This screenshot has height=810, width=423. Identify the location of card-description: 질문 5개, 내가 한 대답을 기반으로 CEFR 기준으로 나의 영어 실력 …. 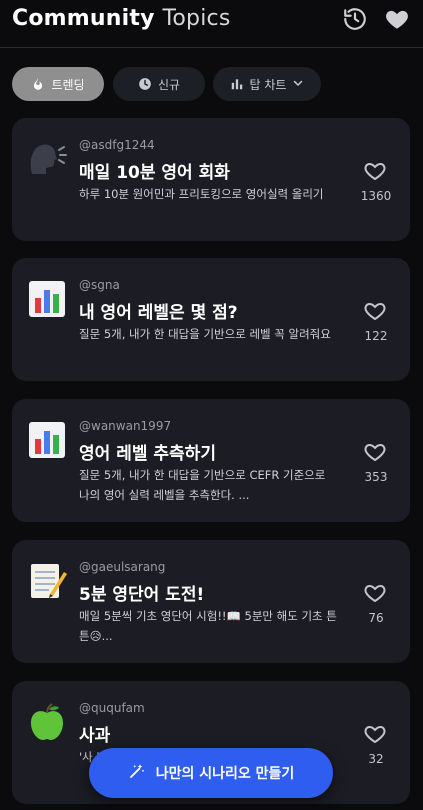
(202, 485).